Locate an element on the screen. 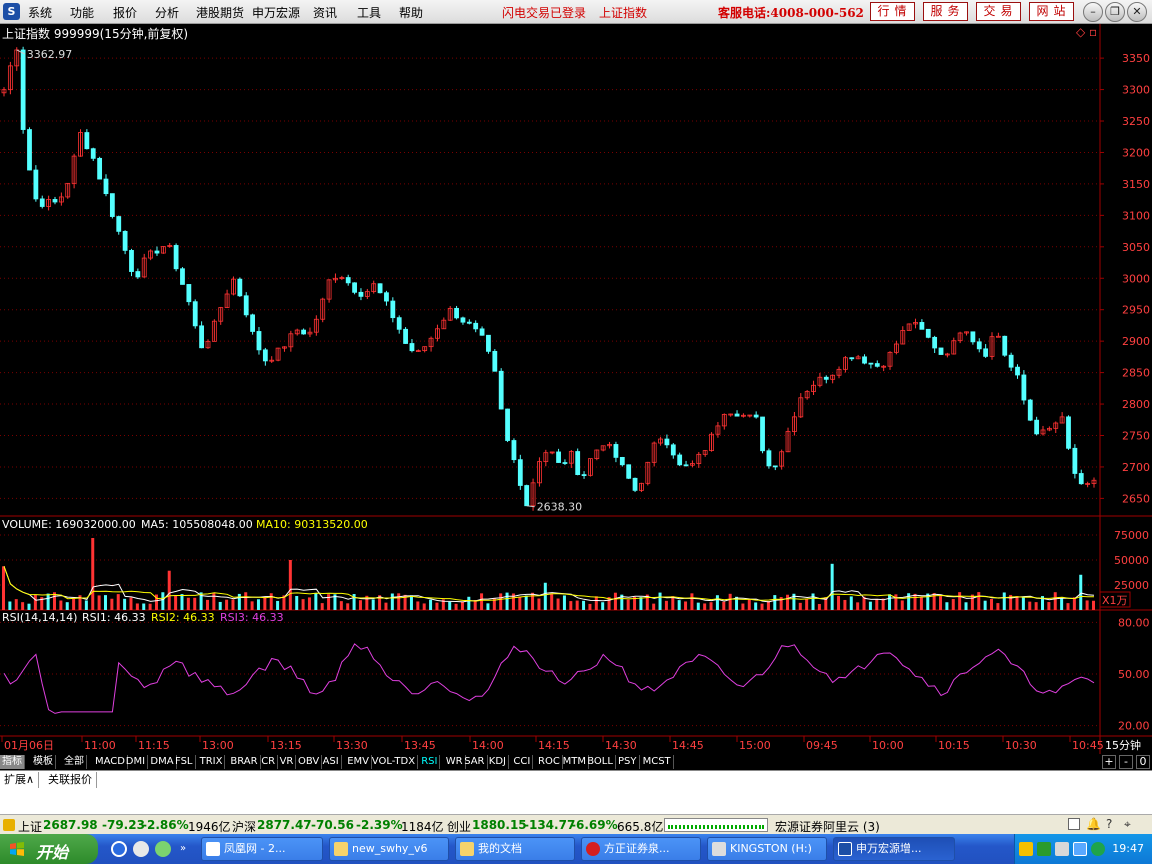  trade-button: 交易 is located at coordinates (998, 11).